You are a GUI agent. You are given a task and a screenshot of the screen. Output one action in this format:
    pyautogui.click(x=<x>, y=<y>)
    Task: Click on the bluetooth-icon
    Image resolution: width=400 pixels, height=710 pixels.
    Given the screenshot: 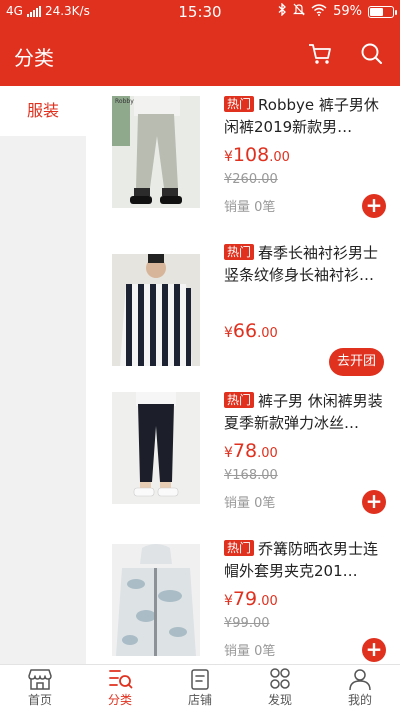 What is the action you would take?
    pyautogui.click(x=282, y=11)
    